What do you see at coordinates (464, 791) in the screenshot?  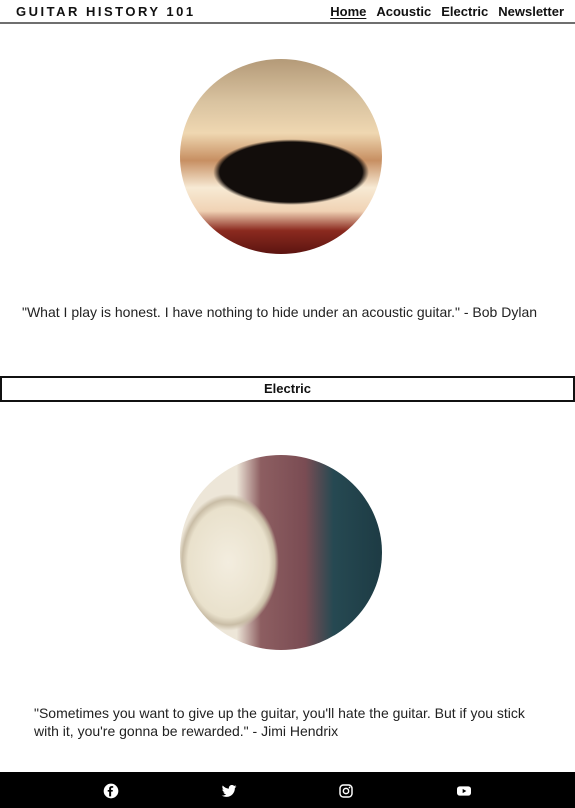 I see `youtube-icon` at bounding box center [464, 791].